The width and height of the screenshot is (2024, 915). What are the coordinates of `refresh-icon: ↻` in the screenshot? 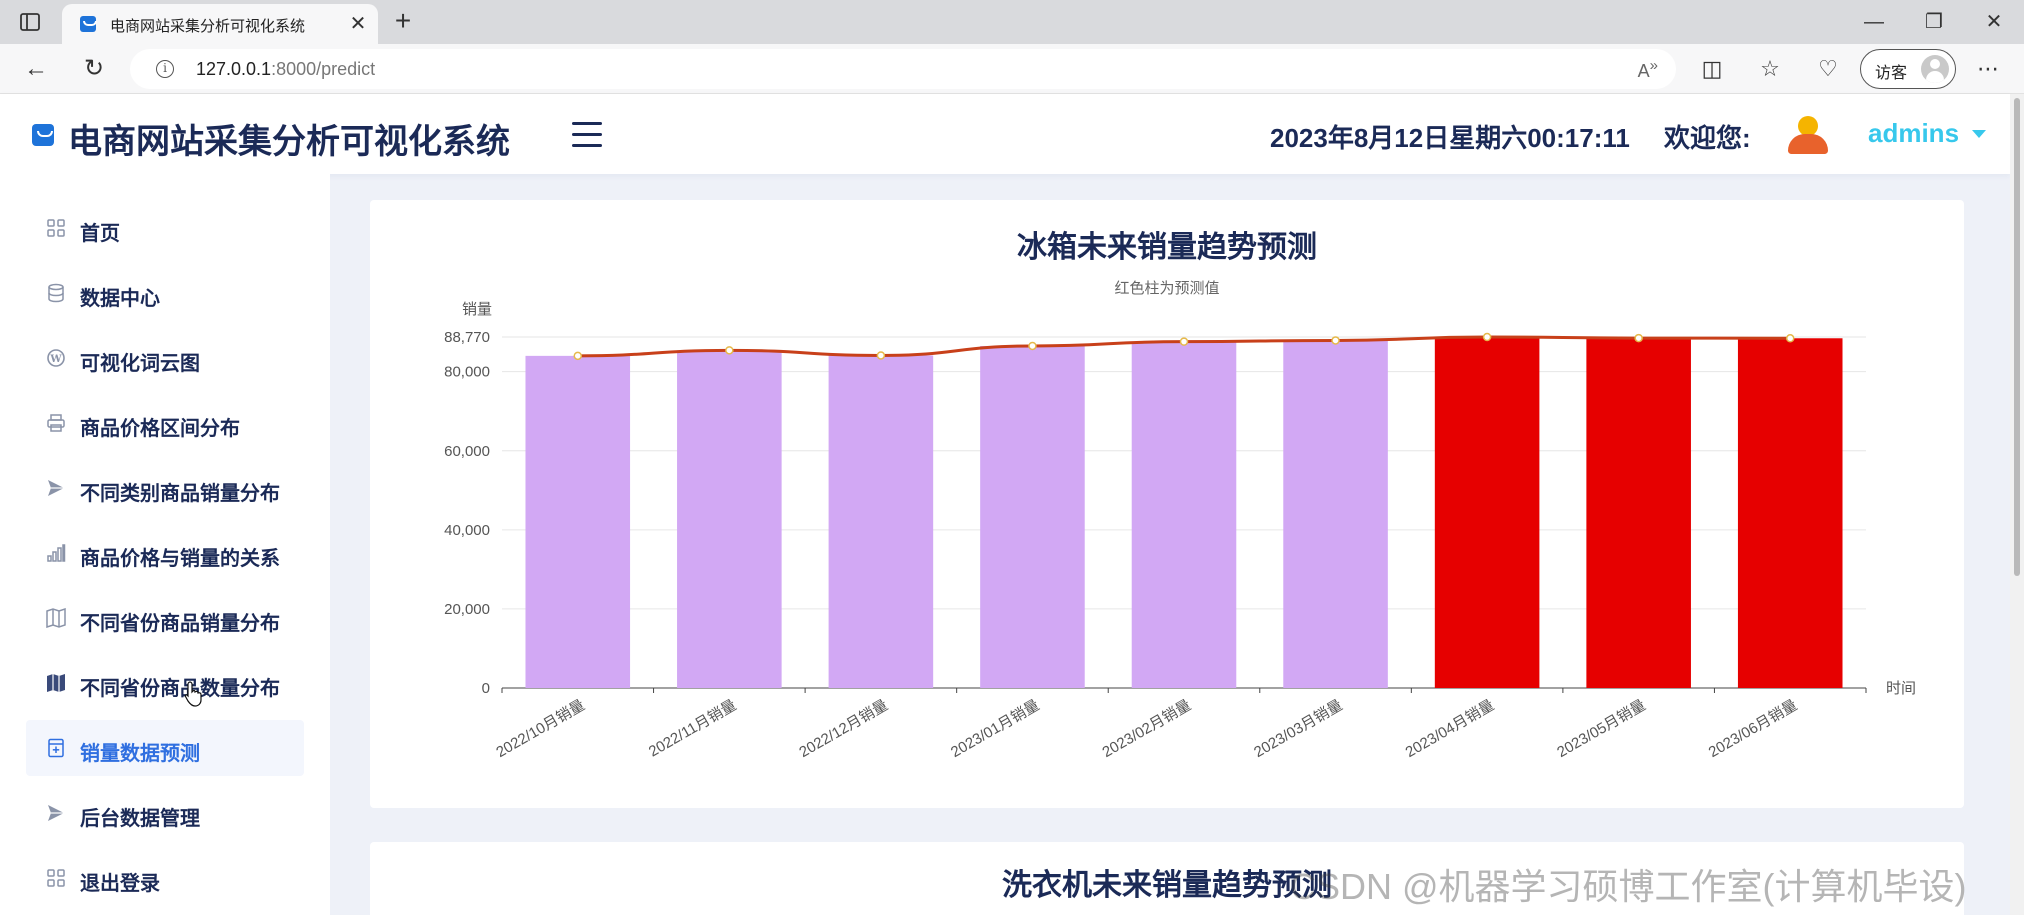 It's located at (94, 69).